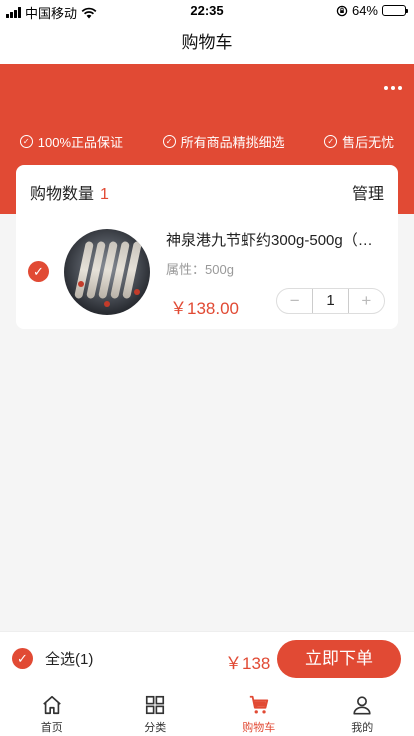  I want to click on checkout-button: 立即下单, so click(339, 659).